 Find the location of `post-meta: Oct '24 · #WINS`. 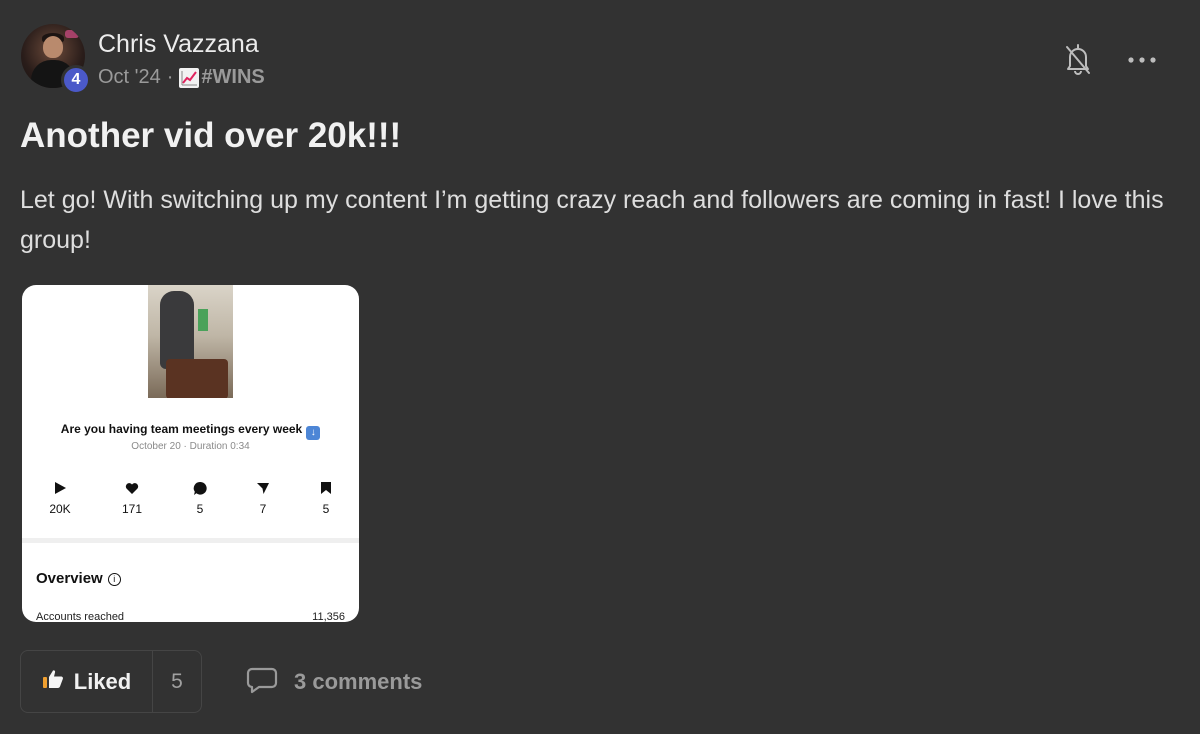

post-meta: Oct '24 · #WINS is located at coordinates (181, 77).